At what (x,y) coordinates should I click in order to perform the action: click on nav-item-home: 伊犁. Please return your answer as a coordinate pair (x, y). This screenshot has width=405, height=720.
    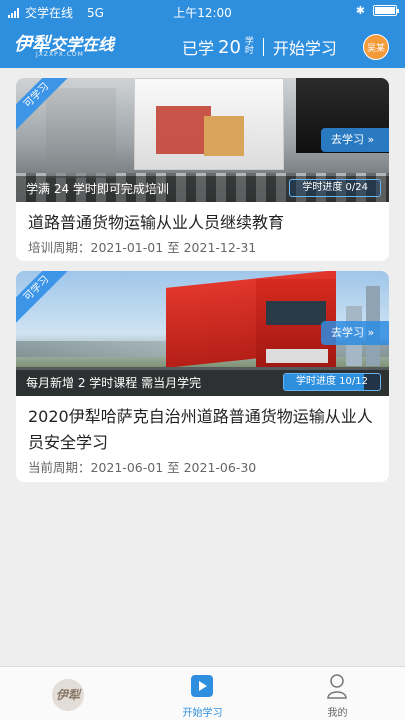
    Looking at the image, I should click on (67, 693).